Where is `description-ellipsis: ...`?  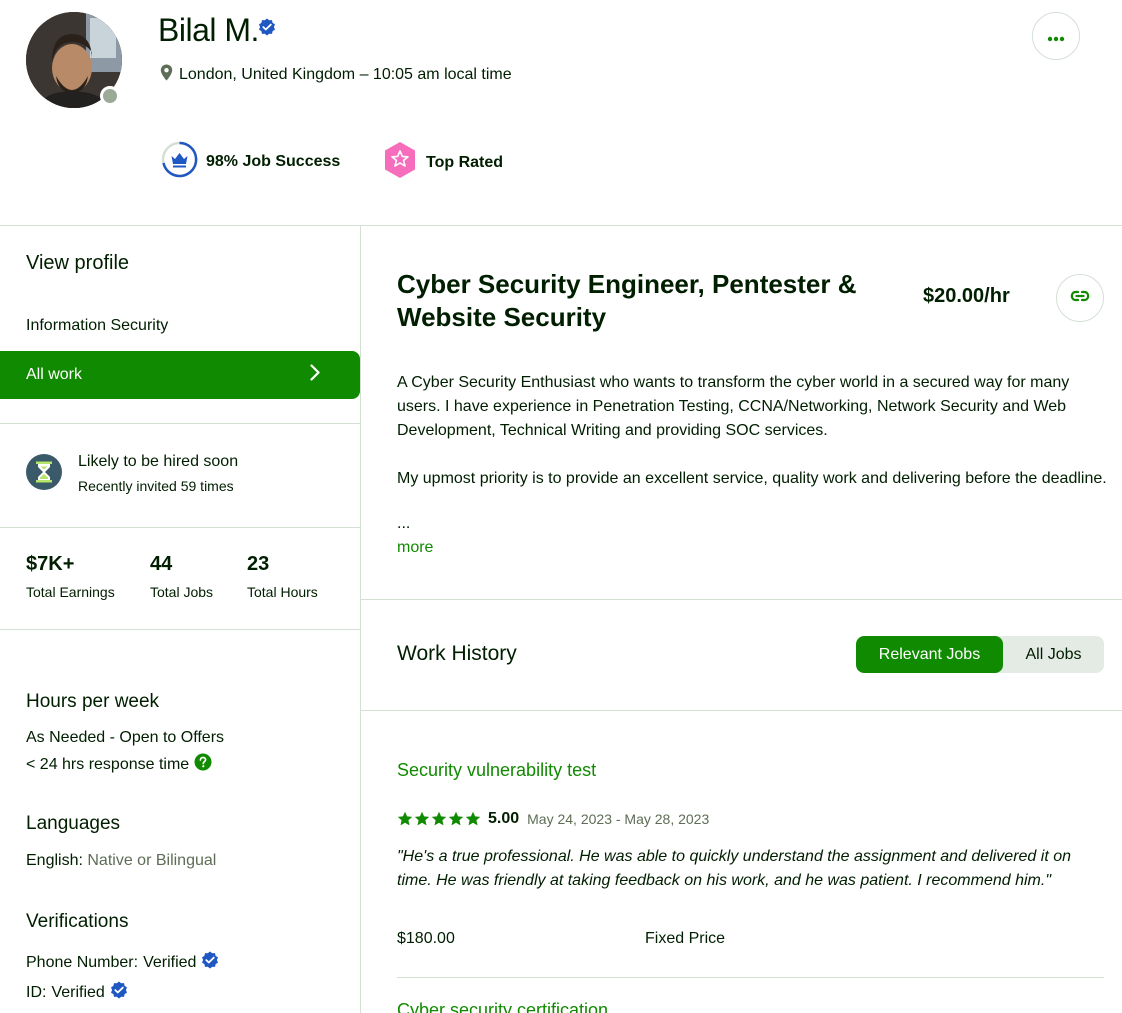
description-ellipsis: ... is located at coordinates (404, 523).